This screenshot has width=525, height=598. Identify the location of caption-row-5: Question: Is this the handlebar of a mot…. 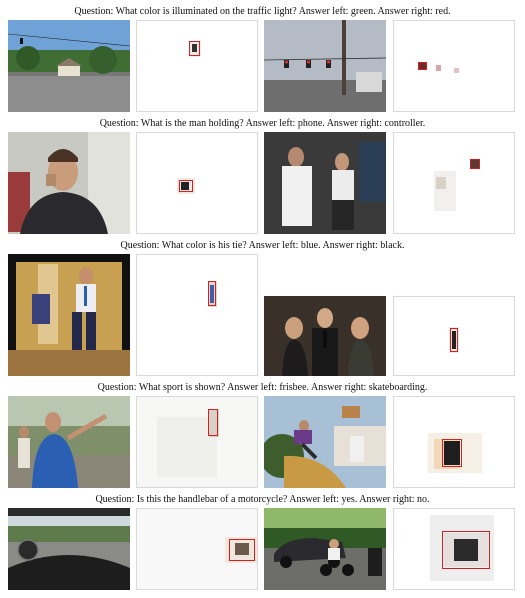
(262, 499).